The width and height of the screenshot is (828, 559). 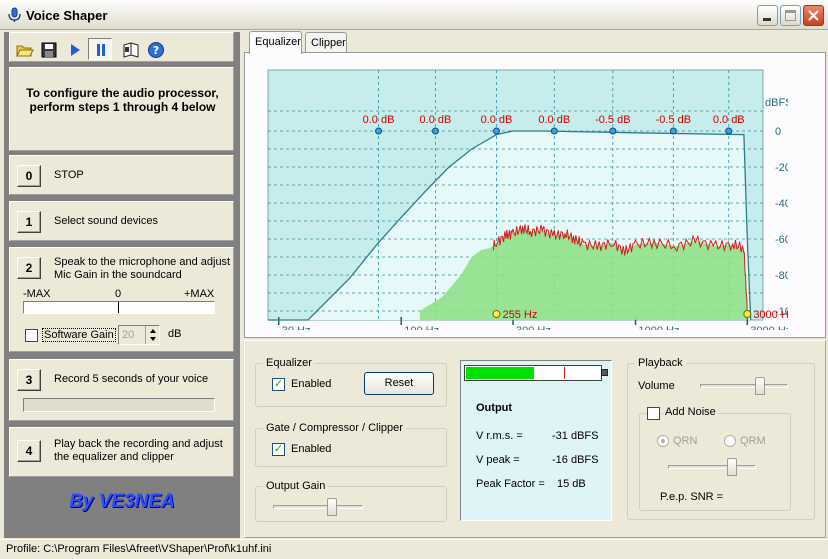 I want to click on play-icon, so click(x=75, y=50).